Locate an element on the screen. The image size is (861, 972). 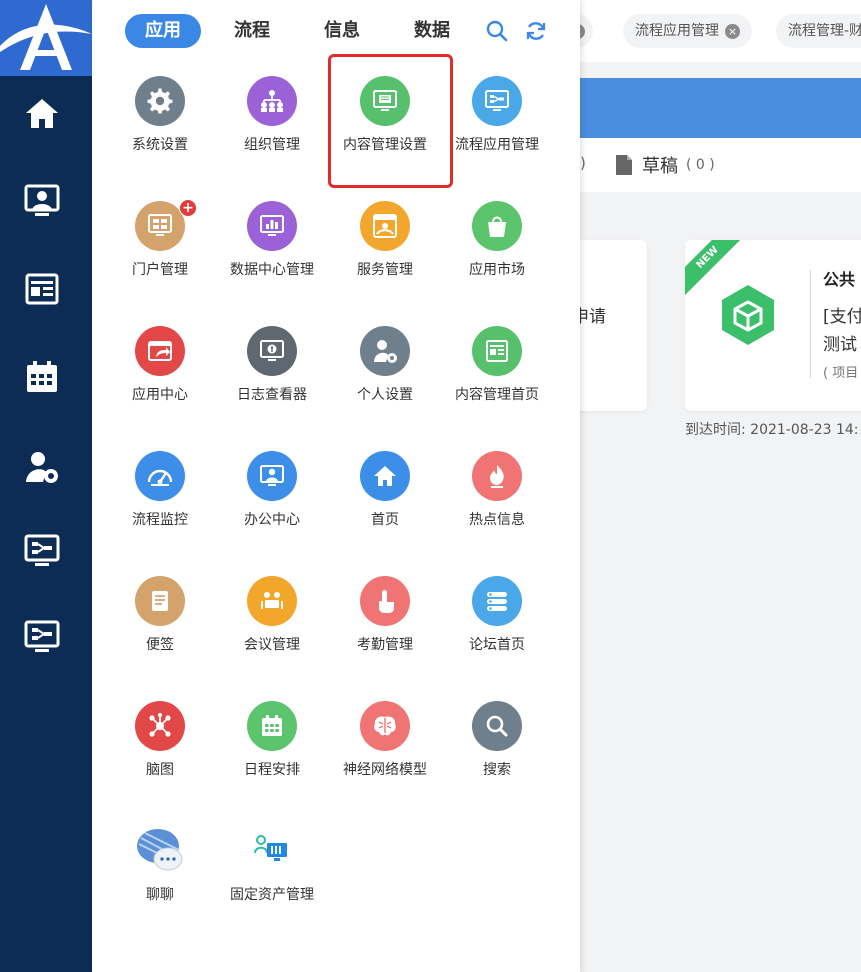
page-tab-bar: × 流程应用管理 × 流程管理-财 is located at coordinates (720, 31).